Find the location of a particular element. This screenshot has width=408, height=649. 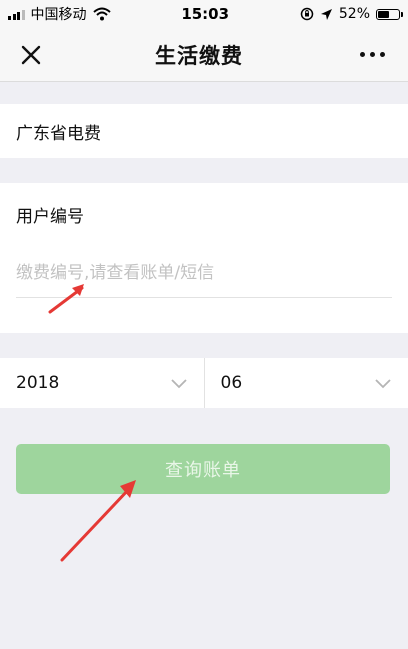

status-left: 中国移动 is located at coordinates (59, 14).